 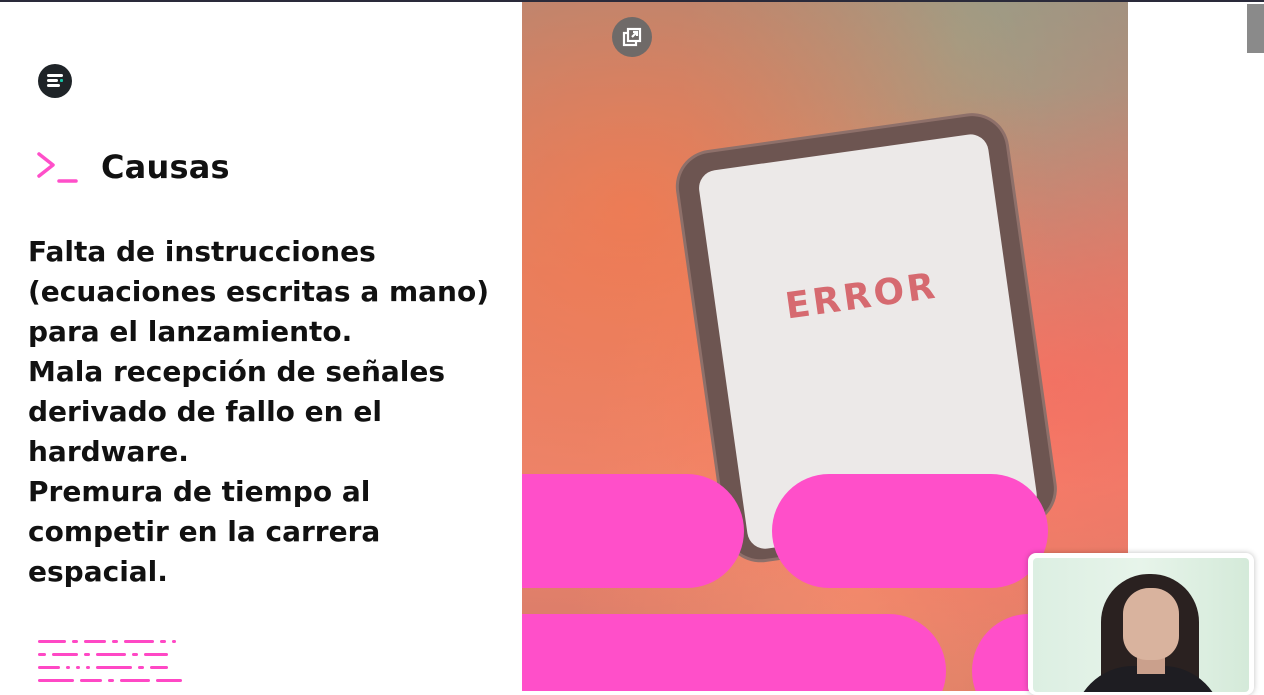 I want to click on decorative-dash-pattern, so click(x=113, y=666).